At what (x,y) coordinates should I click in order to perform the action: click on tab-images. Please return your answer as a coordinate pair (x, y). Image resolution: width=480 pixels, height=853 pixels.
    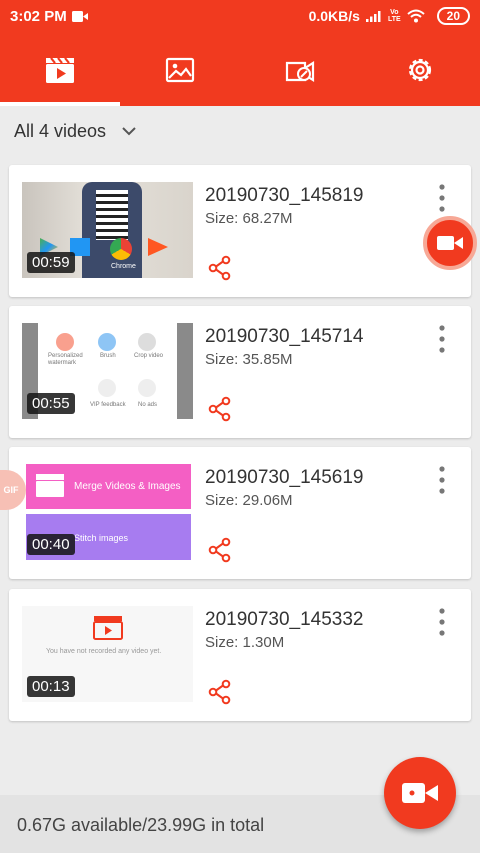
    Looking at the image, I should click on (180, 69).